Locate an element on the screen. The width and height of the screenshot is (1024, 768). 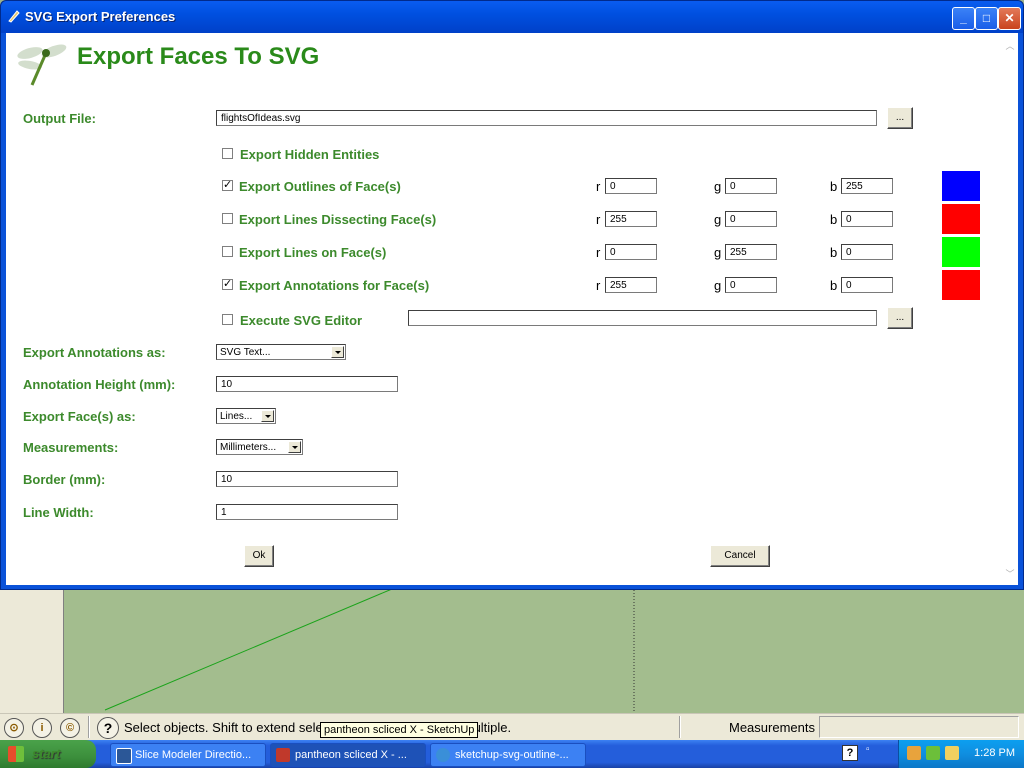
pencil-icon is located at coordinates (14, 16).